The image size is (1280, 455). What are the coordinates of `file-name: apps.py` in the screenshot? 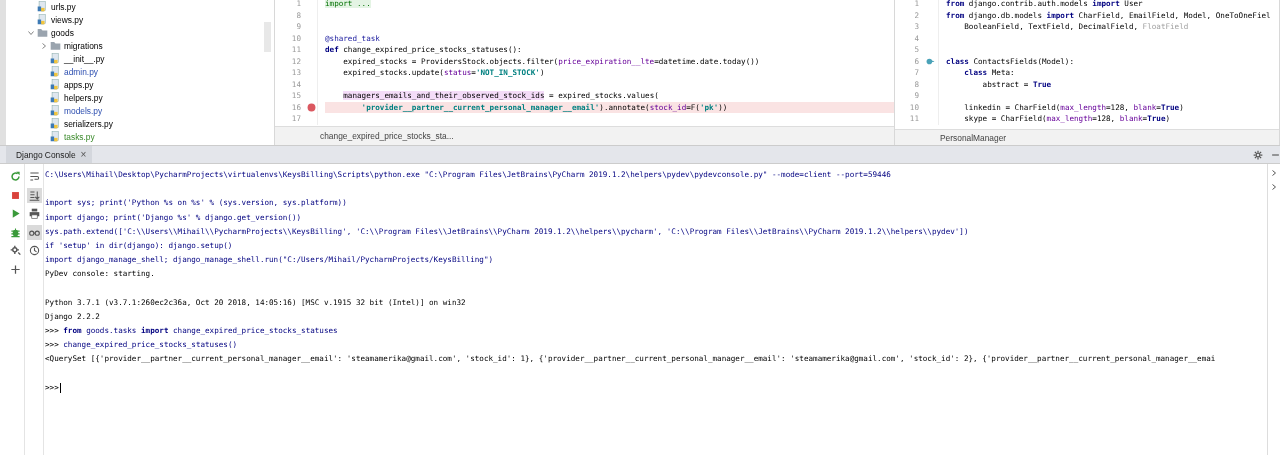 It's located at (79, 84).